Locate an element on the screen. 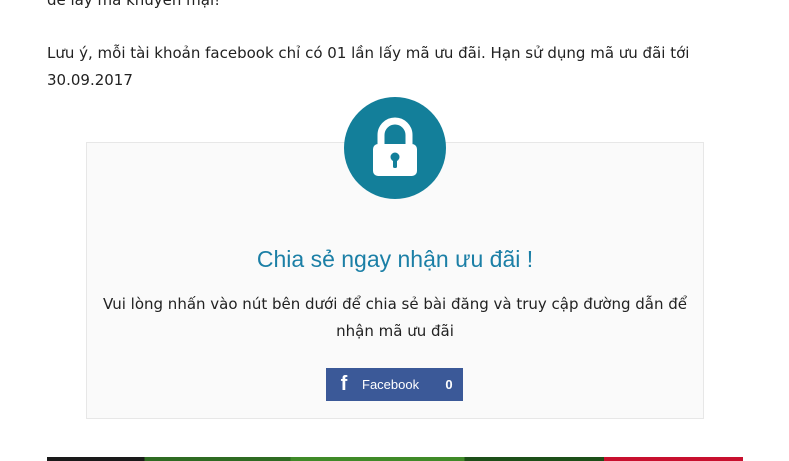  banner-image-edge is located at coordinates (395, 459).